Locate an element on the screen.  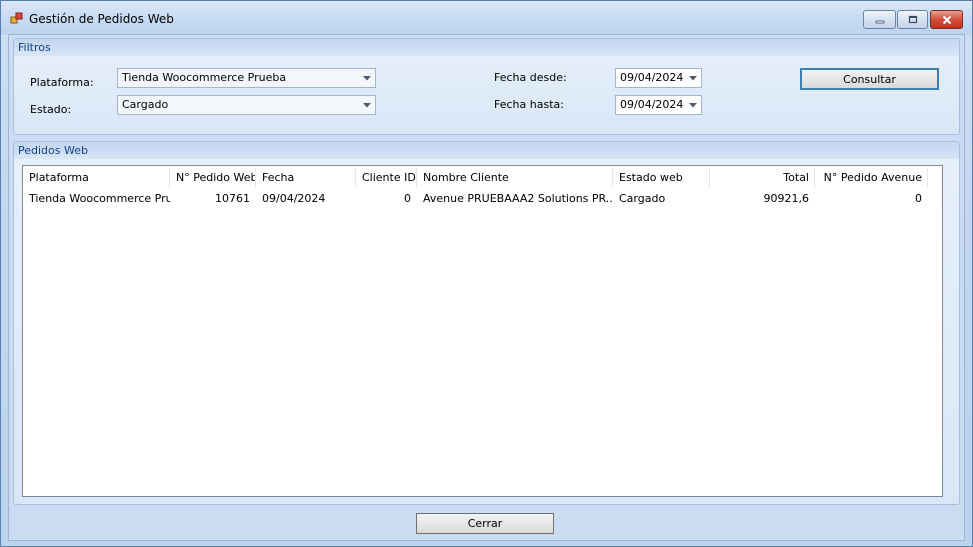
fecha-desde-label: Fecha desde: is located at coordinates (530, 77).